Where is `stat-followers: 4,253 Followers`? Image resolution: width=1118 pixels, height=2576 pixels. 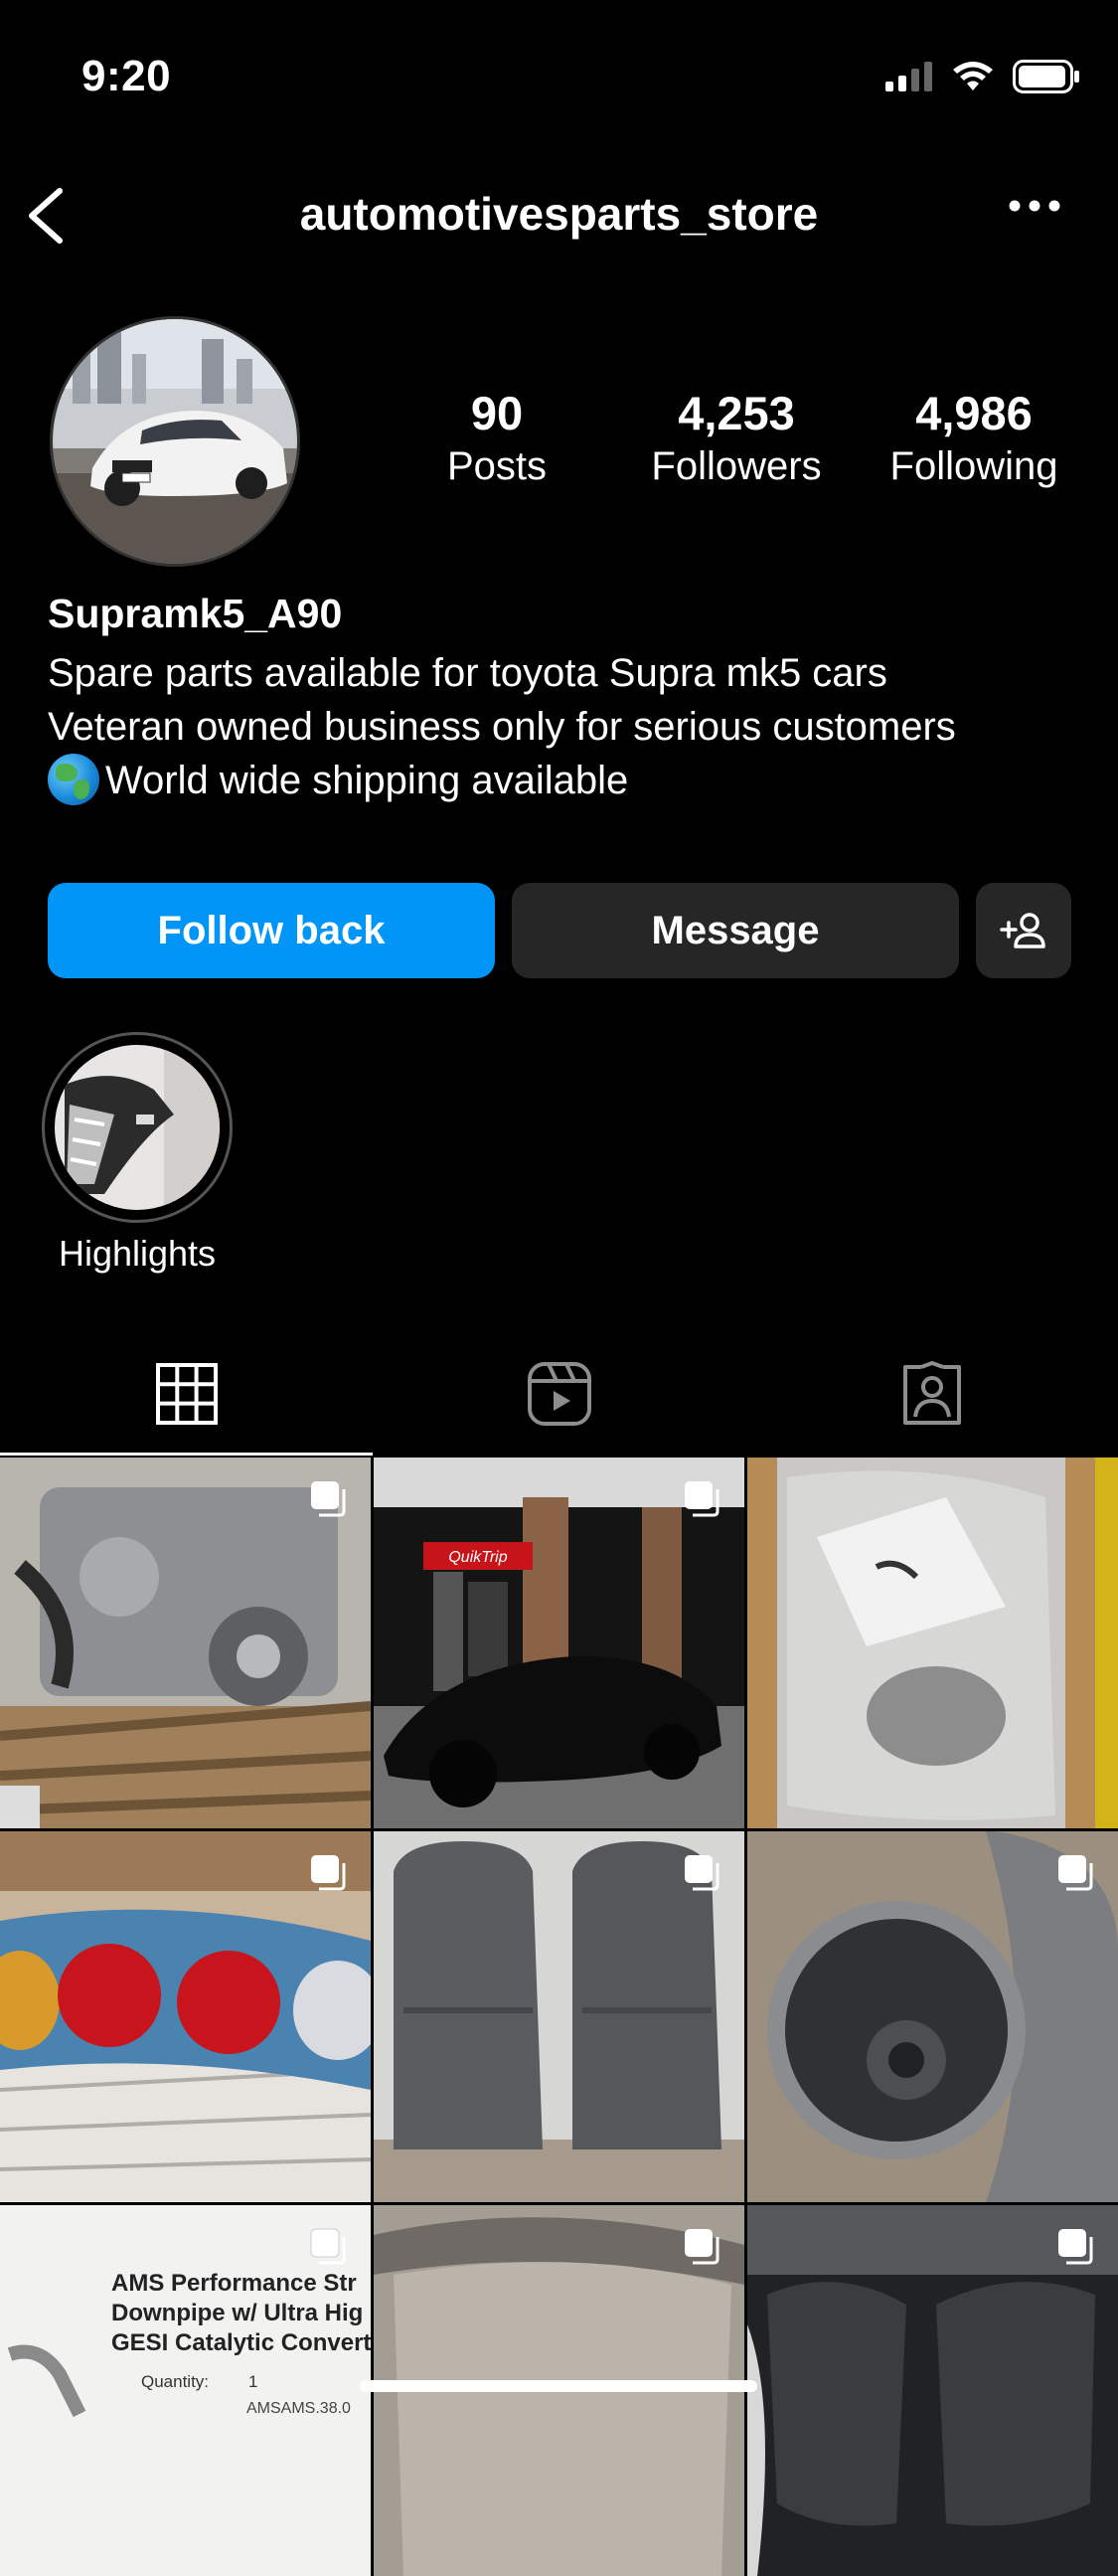
stat-followers: 4,253 Followers is located at coordinates (737, 438).